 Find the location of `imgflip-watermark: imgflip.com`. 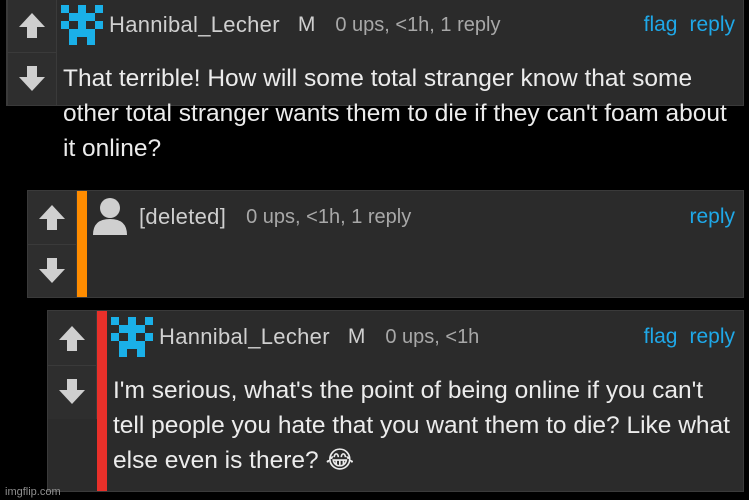

imgflip-watermark: imgflip.com is located at coordinates (33, 492).